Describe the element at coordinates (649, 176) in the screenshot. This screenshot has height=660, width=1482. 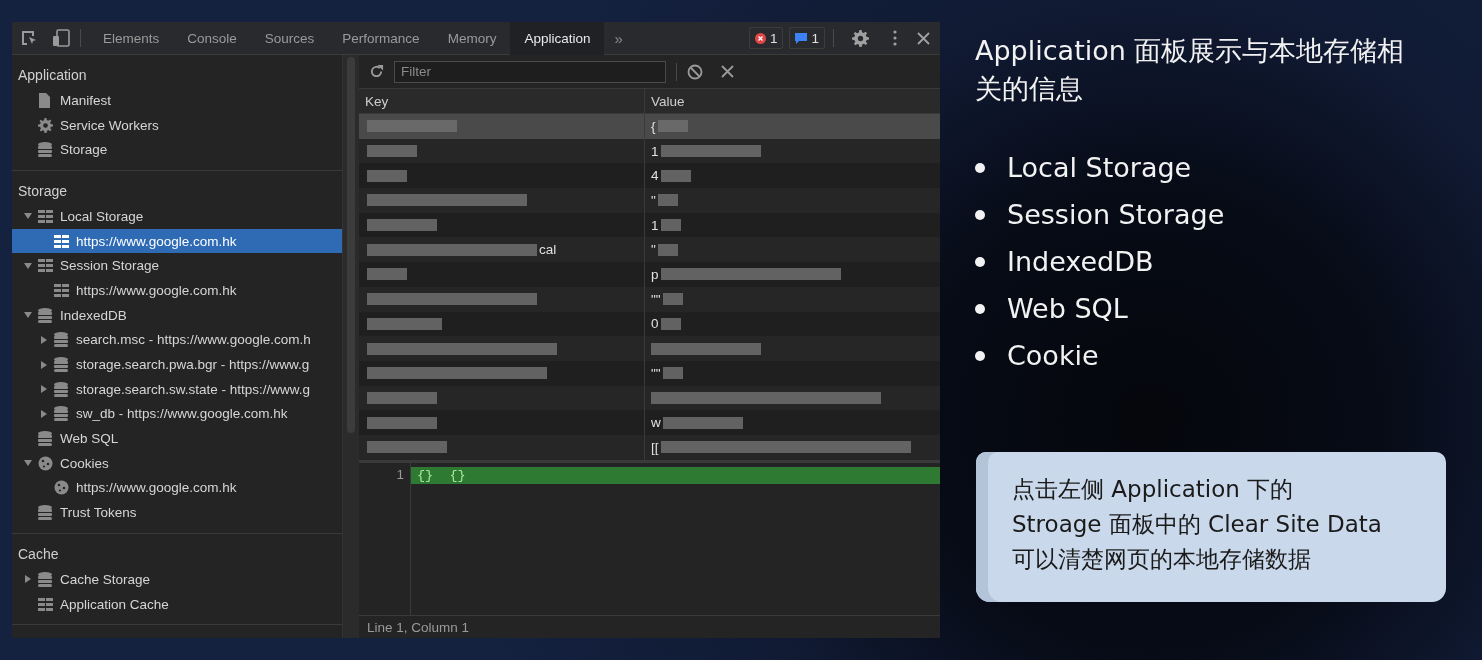
I see `table-row: 4` at that location.